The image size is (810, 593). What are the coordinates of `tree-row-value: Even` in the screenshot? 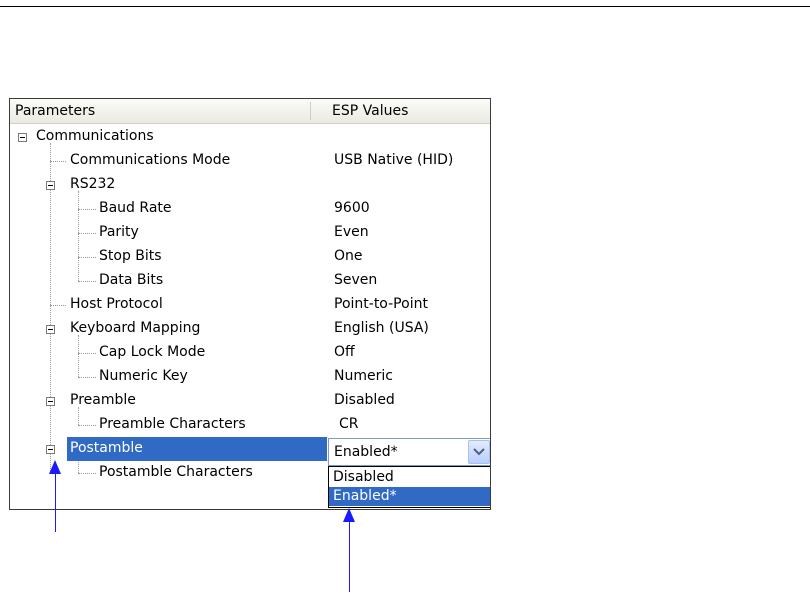 It's located at (351, 232).